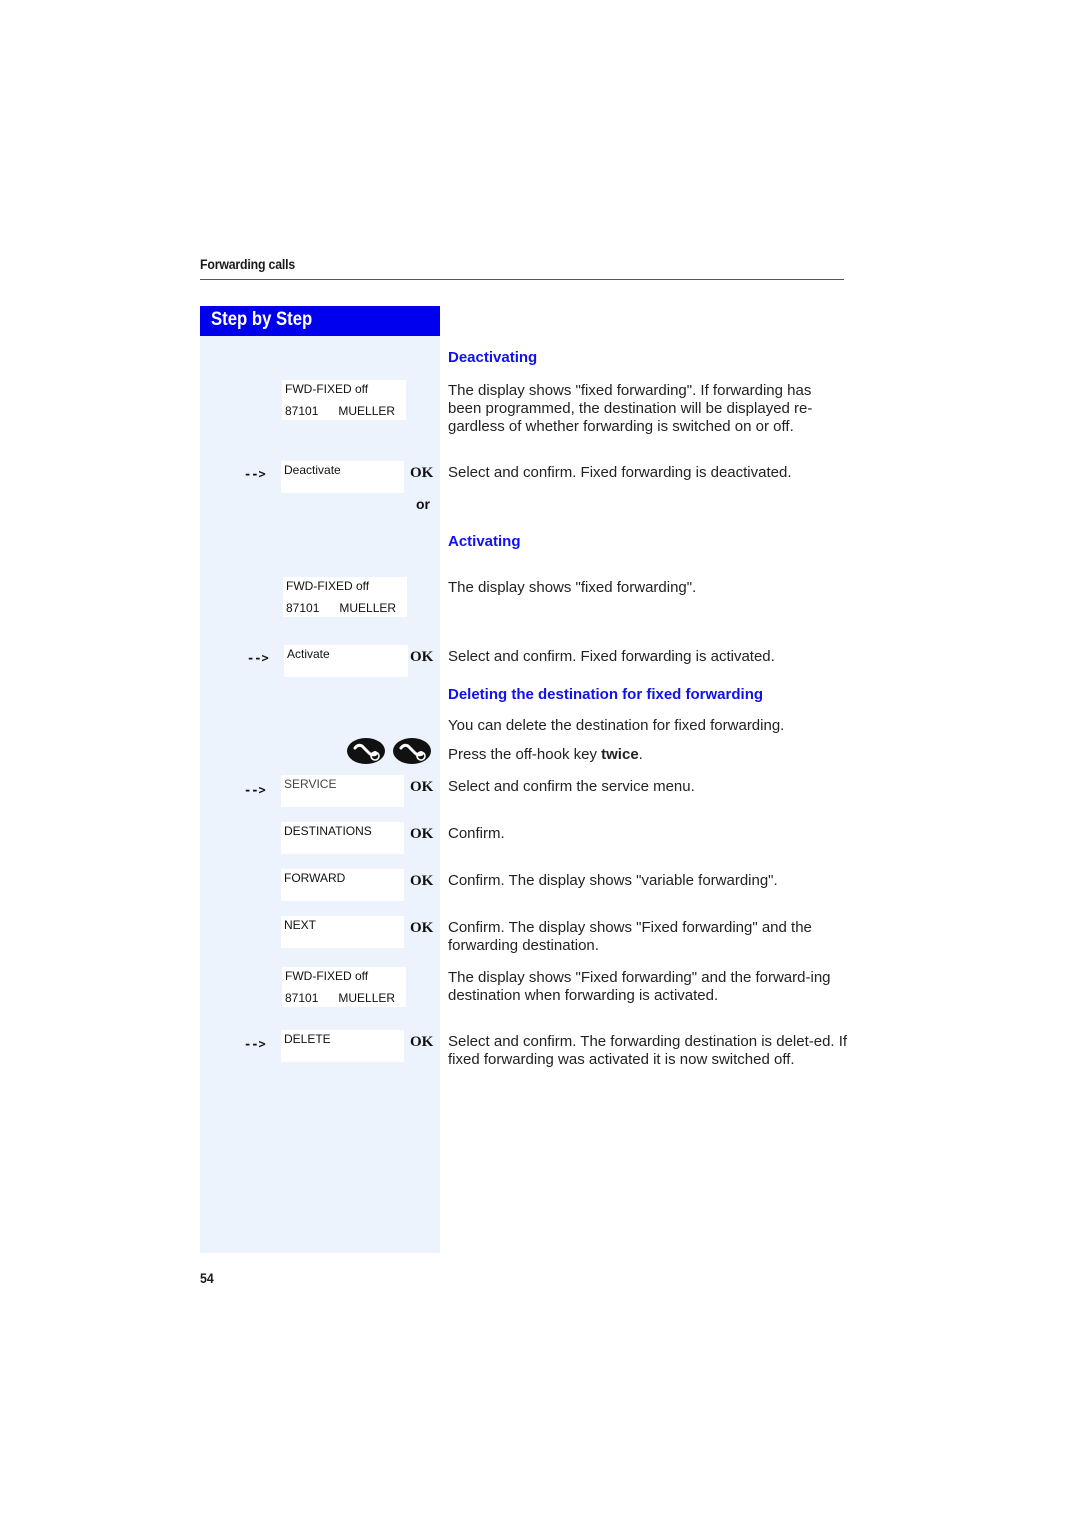 The image size is (1080, 1528). What do you see at coordinates (310, 784) in the screenshot?
I see `option-label: SERVICE` at bounding box center [310, 784].